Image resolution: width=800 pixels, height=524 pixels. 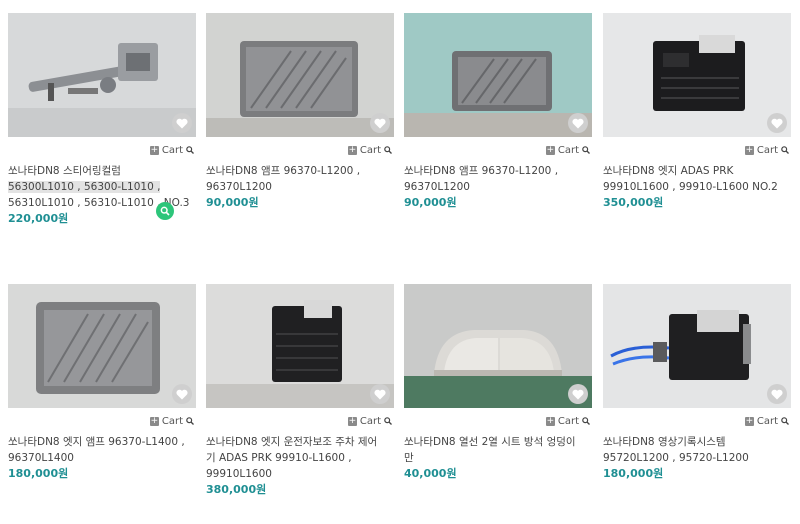 I want to click on product-title: 쏘나타DN8 영상기록시스템 95720L1200 , 95720-L1200, so click(x=697, y=450).